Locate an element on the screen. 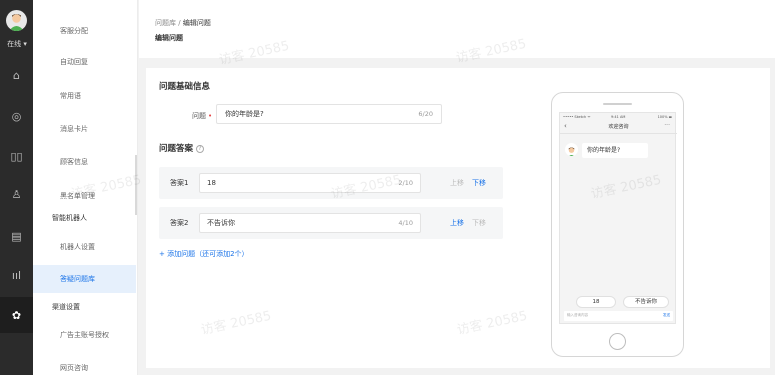  menu-item-common-phrases: 常用语 is located at coordinates (84, 96).